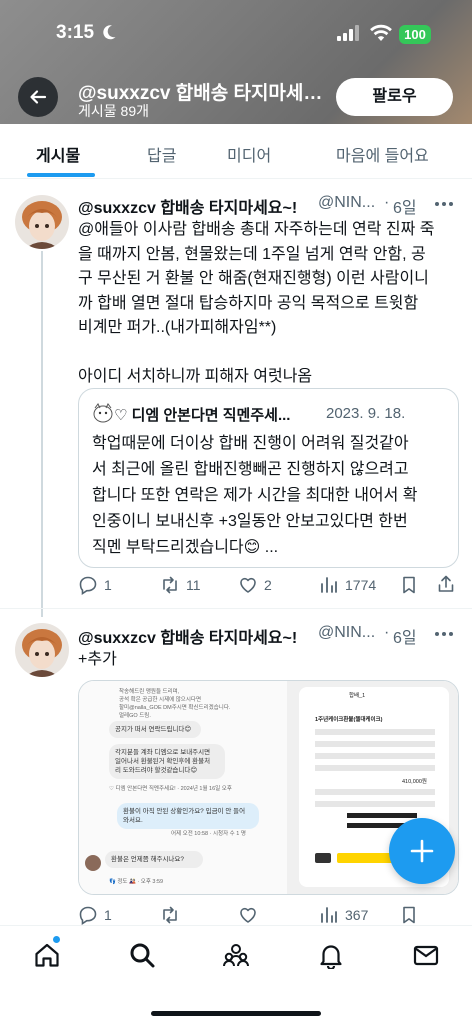 Image resolution: width=472 pixels, height=1025 pixels. I want to click on post-text: +추가, so click(97, 659).